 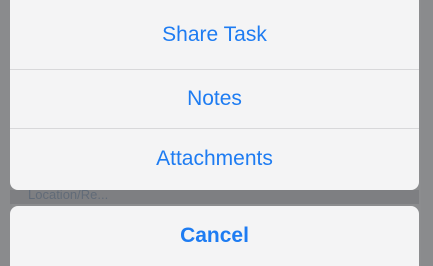 I want to click on cancel-label: Cancel, so click(x=214, y=235).